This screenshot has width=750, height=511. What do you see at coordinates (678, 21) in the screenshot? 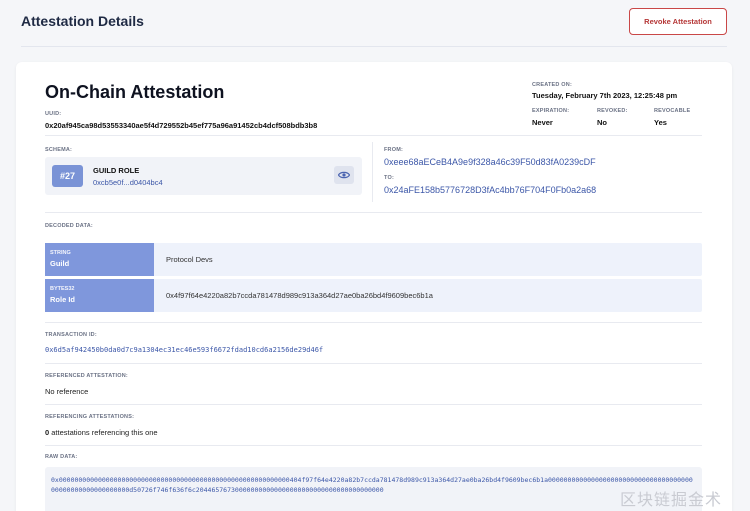
I see `revoke-attestation-button: Revoke Attestation` at bounding box center [678, 21].